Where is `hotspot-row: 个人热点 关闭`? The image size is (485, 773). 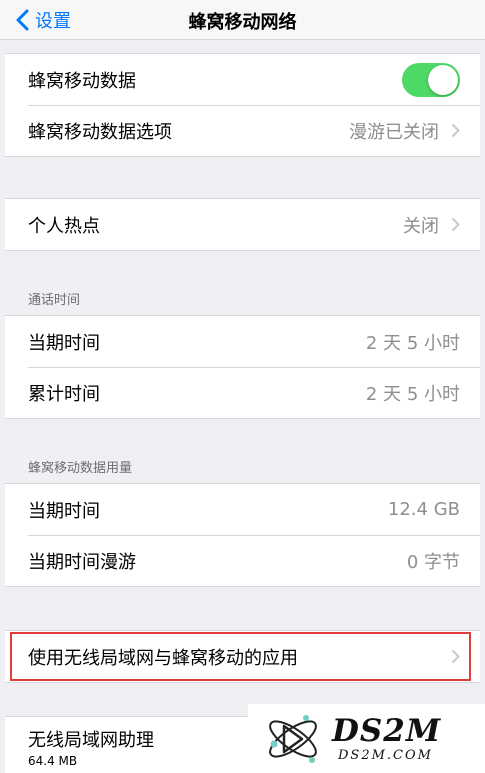
hotspot-row: 个人热点 关闭 is located at coordinates (242, 224).